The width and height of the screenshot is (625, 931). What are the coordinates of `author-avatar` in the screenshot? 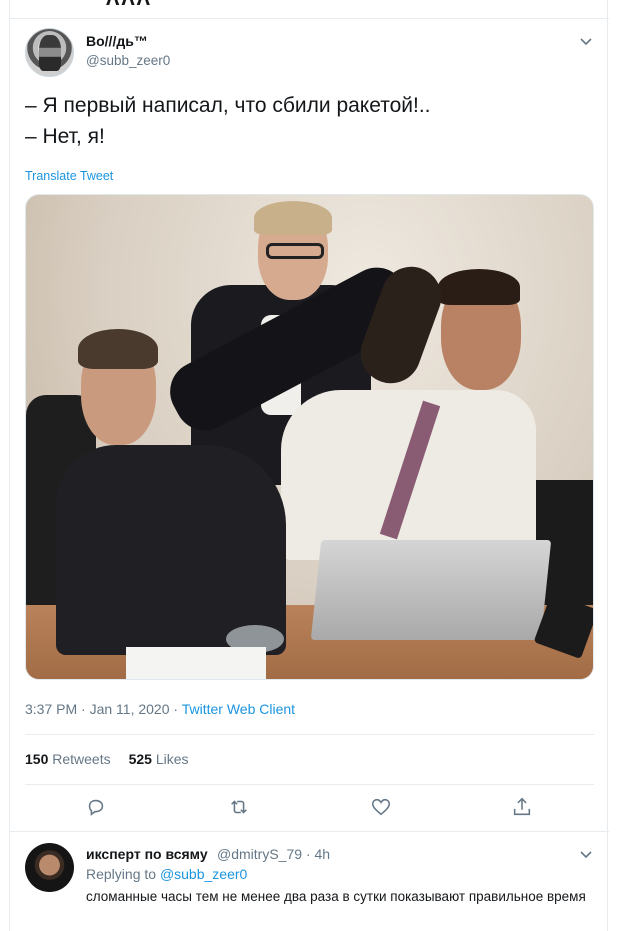 It's located at (49, 52).